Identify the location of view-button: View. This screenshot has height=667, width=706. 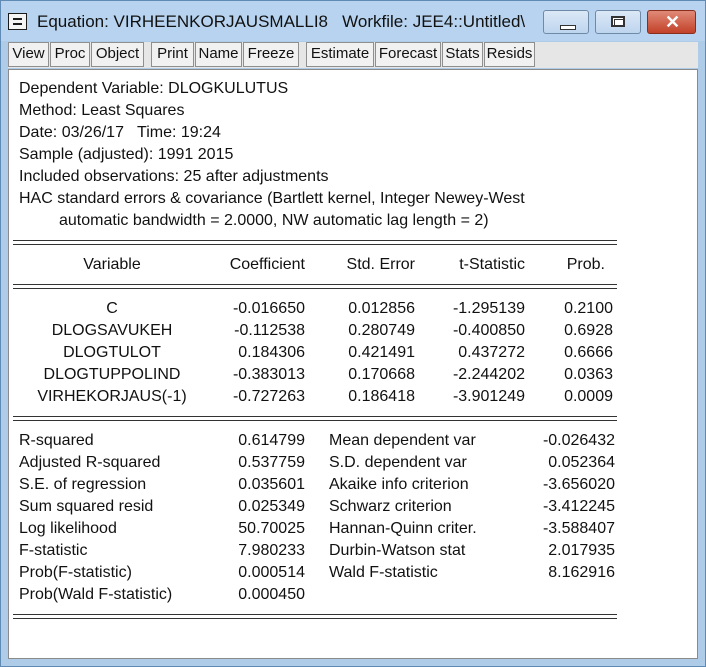
(28, 54).